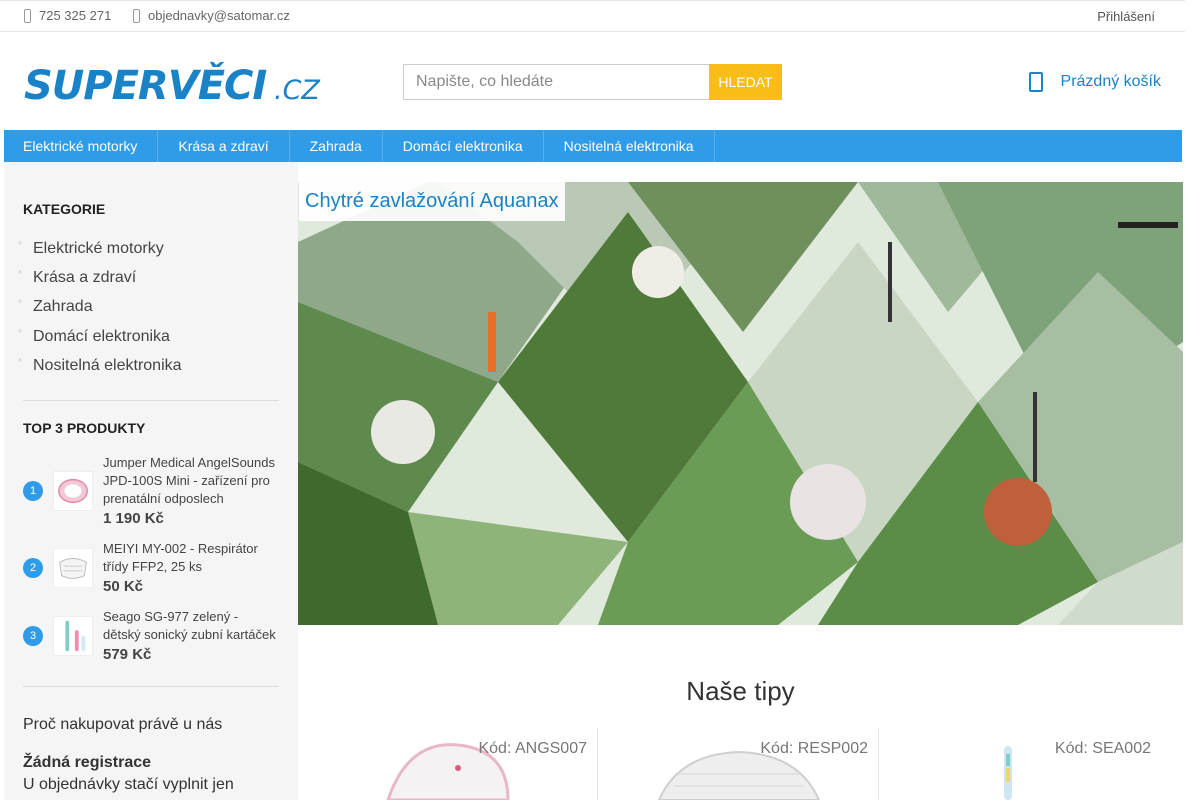 Image resolution: width=1200 pixels, height=800 pixels. I want to click on categories-heading: KATEGORIE, so click(64, 209).